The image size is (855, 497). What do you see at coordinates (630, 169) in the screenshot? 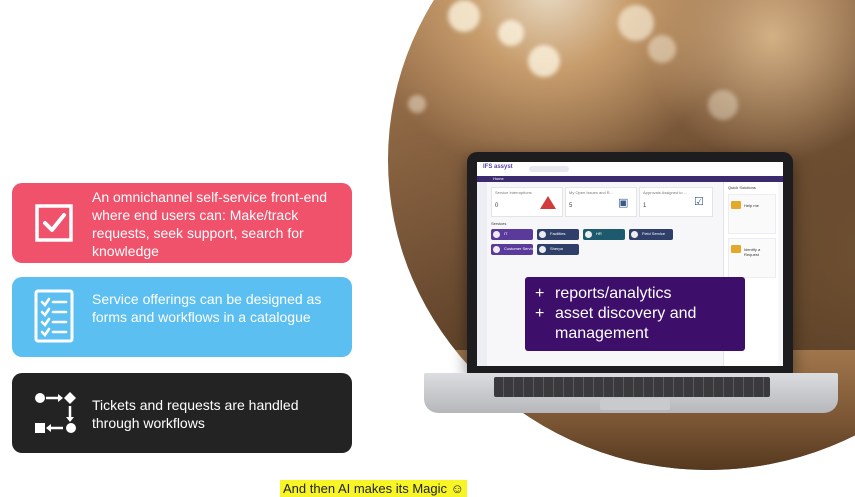
I see `app-topbar: IFS assyst` at bounding box center [630, 169].